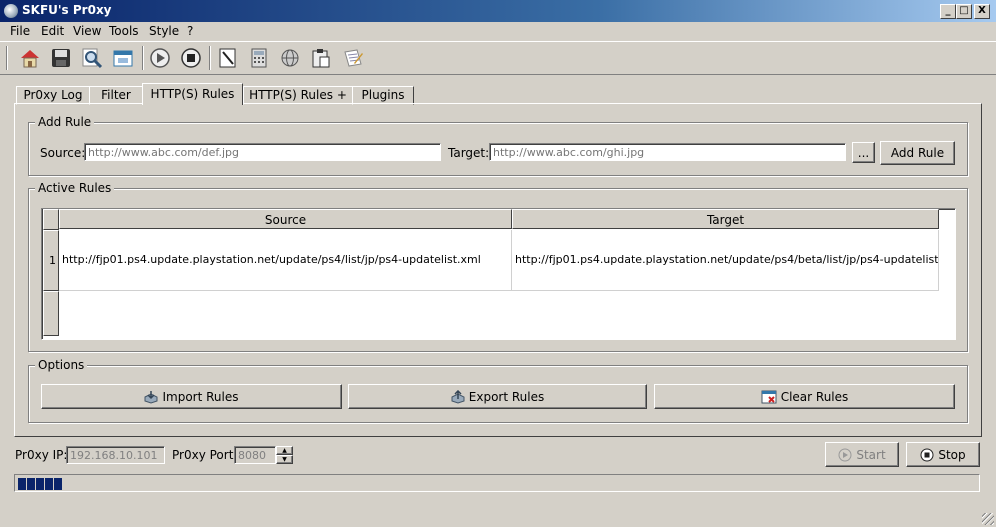 The width and height of the screenshot is (996, 527). I want to click on draw-icon, so click(228, 58).